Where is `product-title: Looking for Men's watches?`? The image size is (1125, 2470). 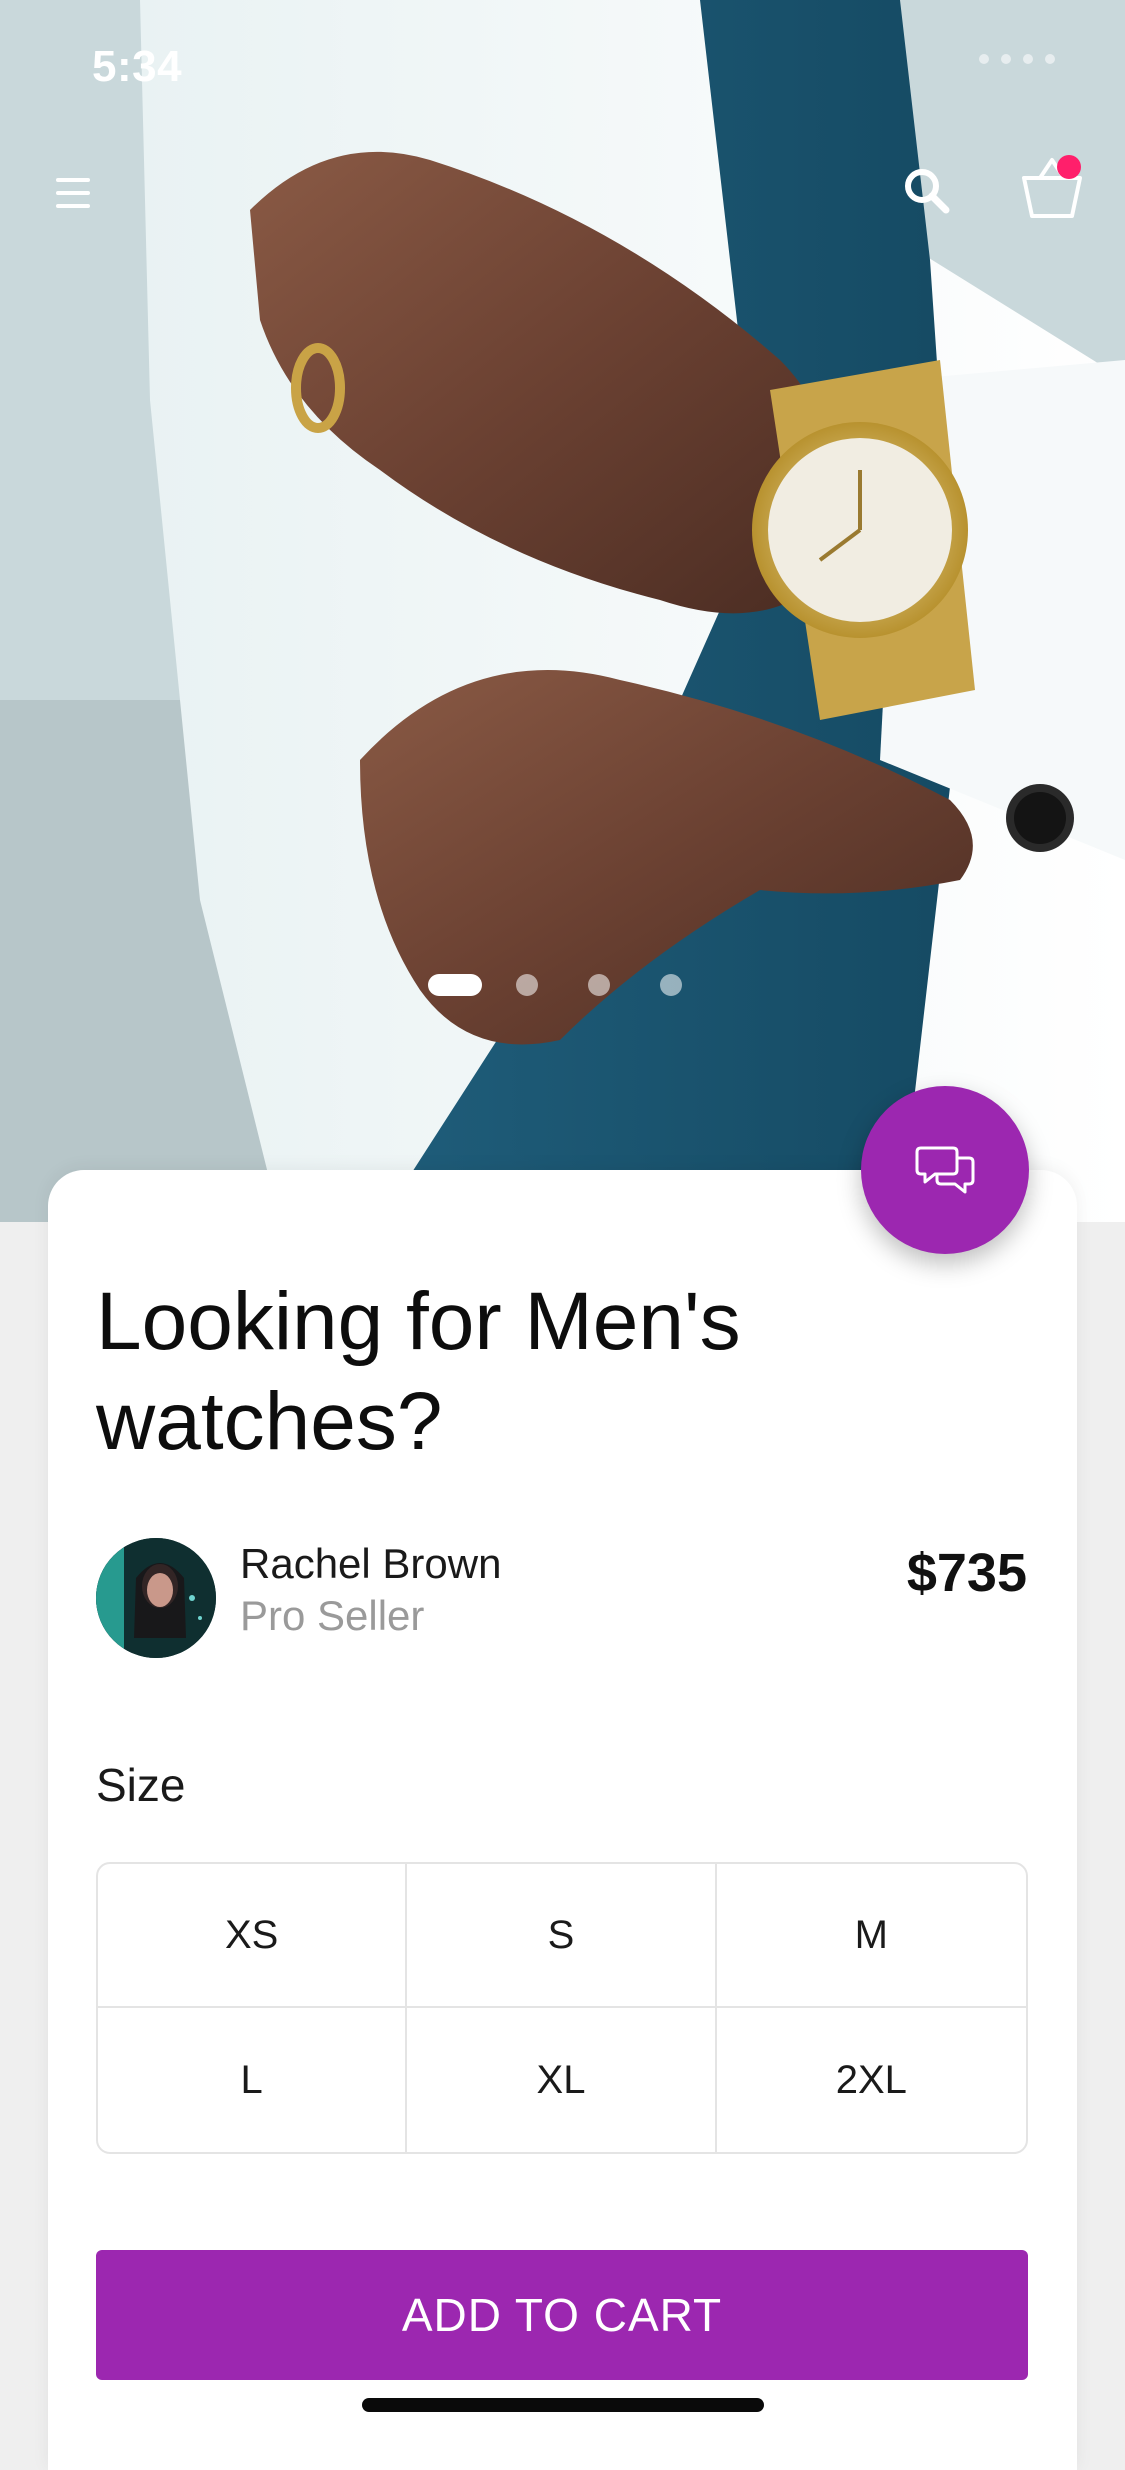 product-title: Looking for Men's watches? is located at coordinates (418, 1371).